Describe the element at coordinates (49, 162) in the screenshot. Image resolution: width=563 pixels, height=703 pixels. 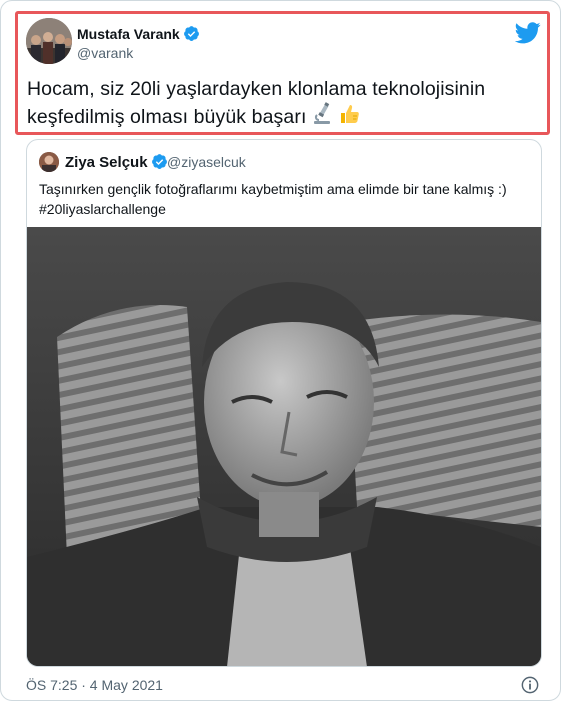
I see `quoted-author-avatar` at that location.